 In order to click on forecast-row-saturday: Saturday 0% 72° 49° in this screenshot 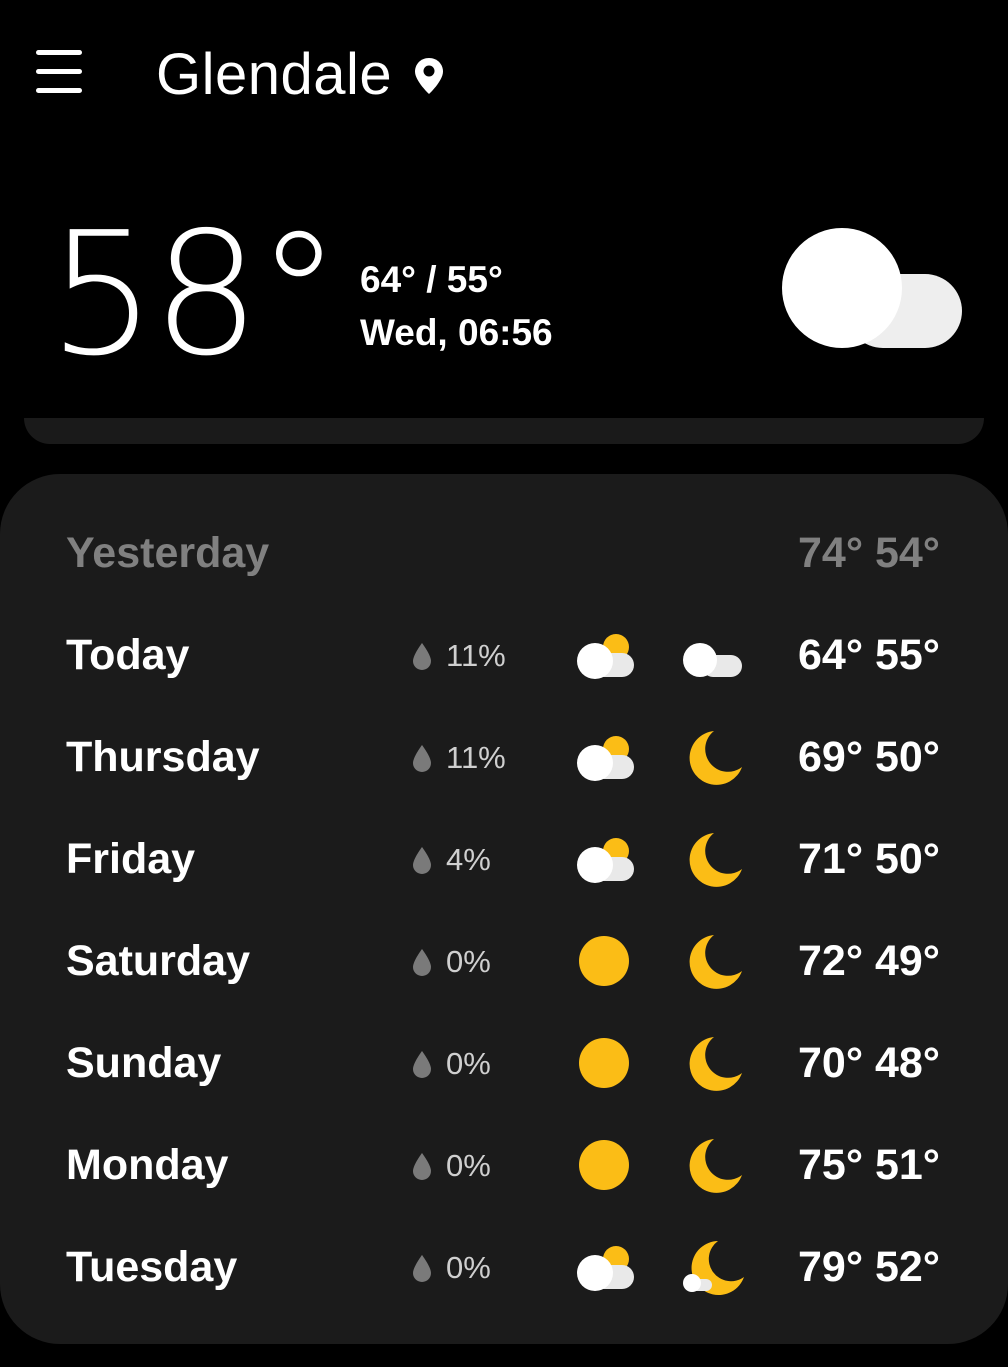, I will do `click(504, 961)`.